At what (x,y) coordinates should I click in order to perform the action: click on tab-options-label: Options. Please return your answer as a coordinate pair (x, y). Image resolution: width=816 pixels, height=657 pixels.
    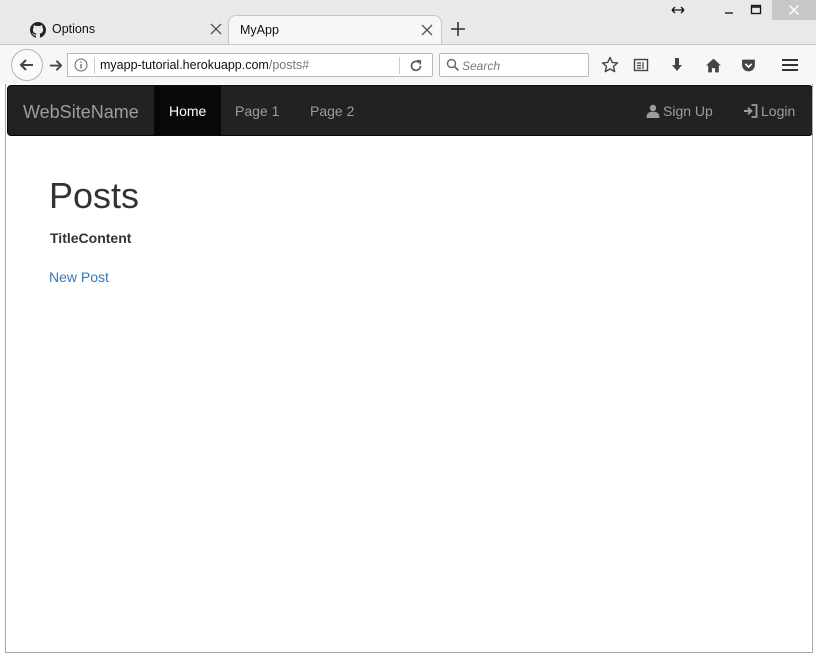
    Looking at the image, I should click on (74, 29).